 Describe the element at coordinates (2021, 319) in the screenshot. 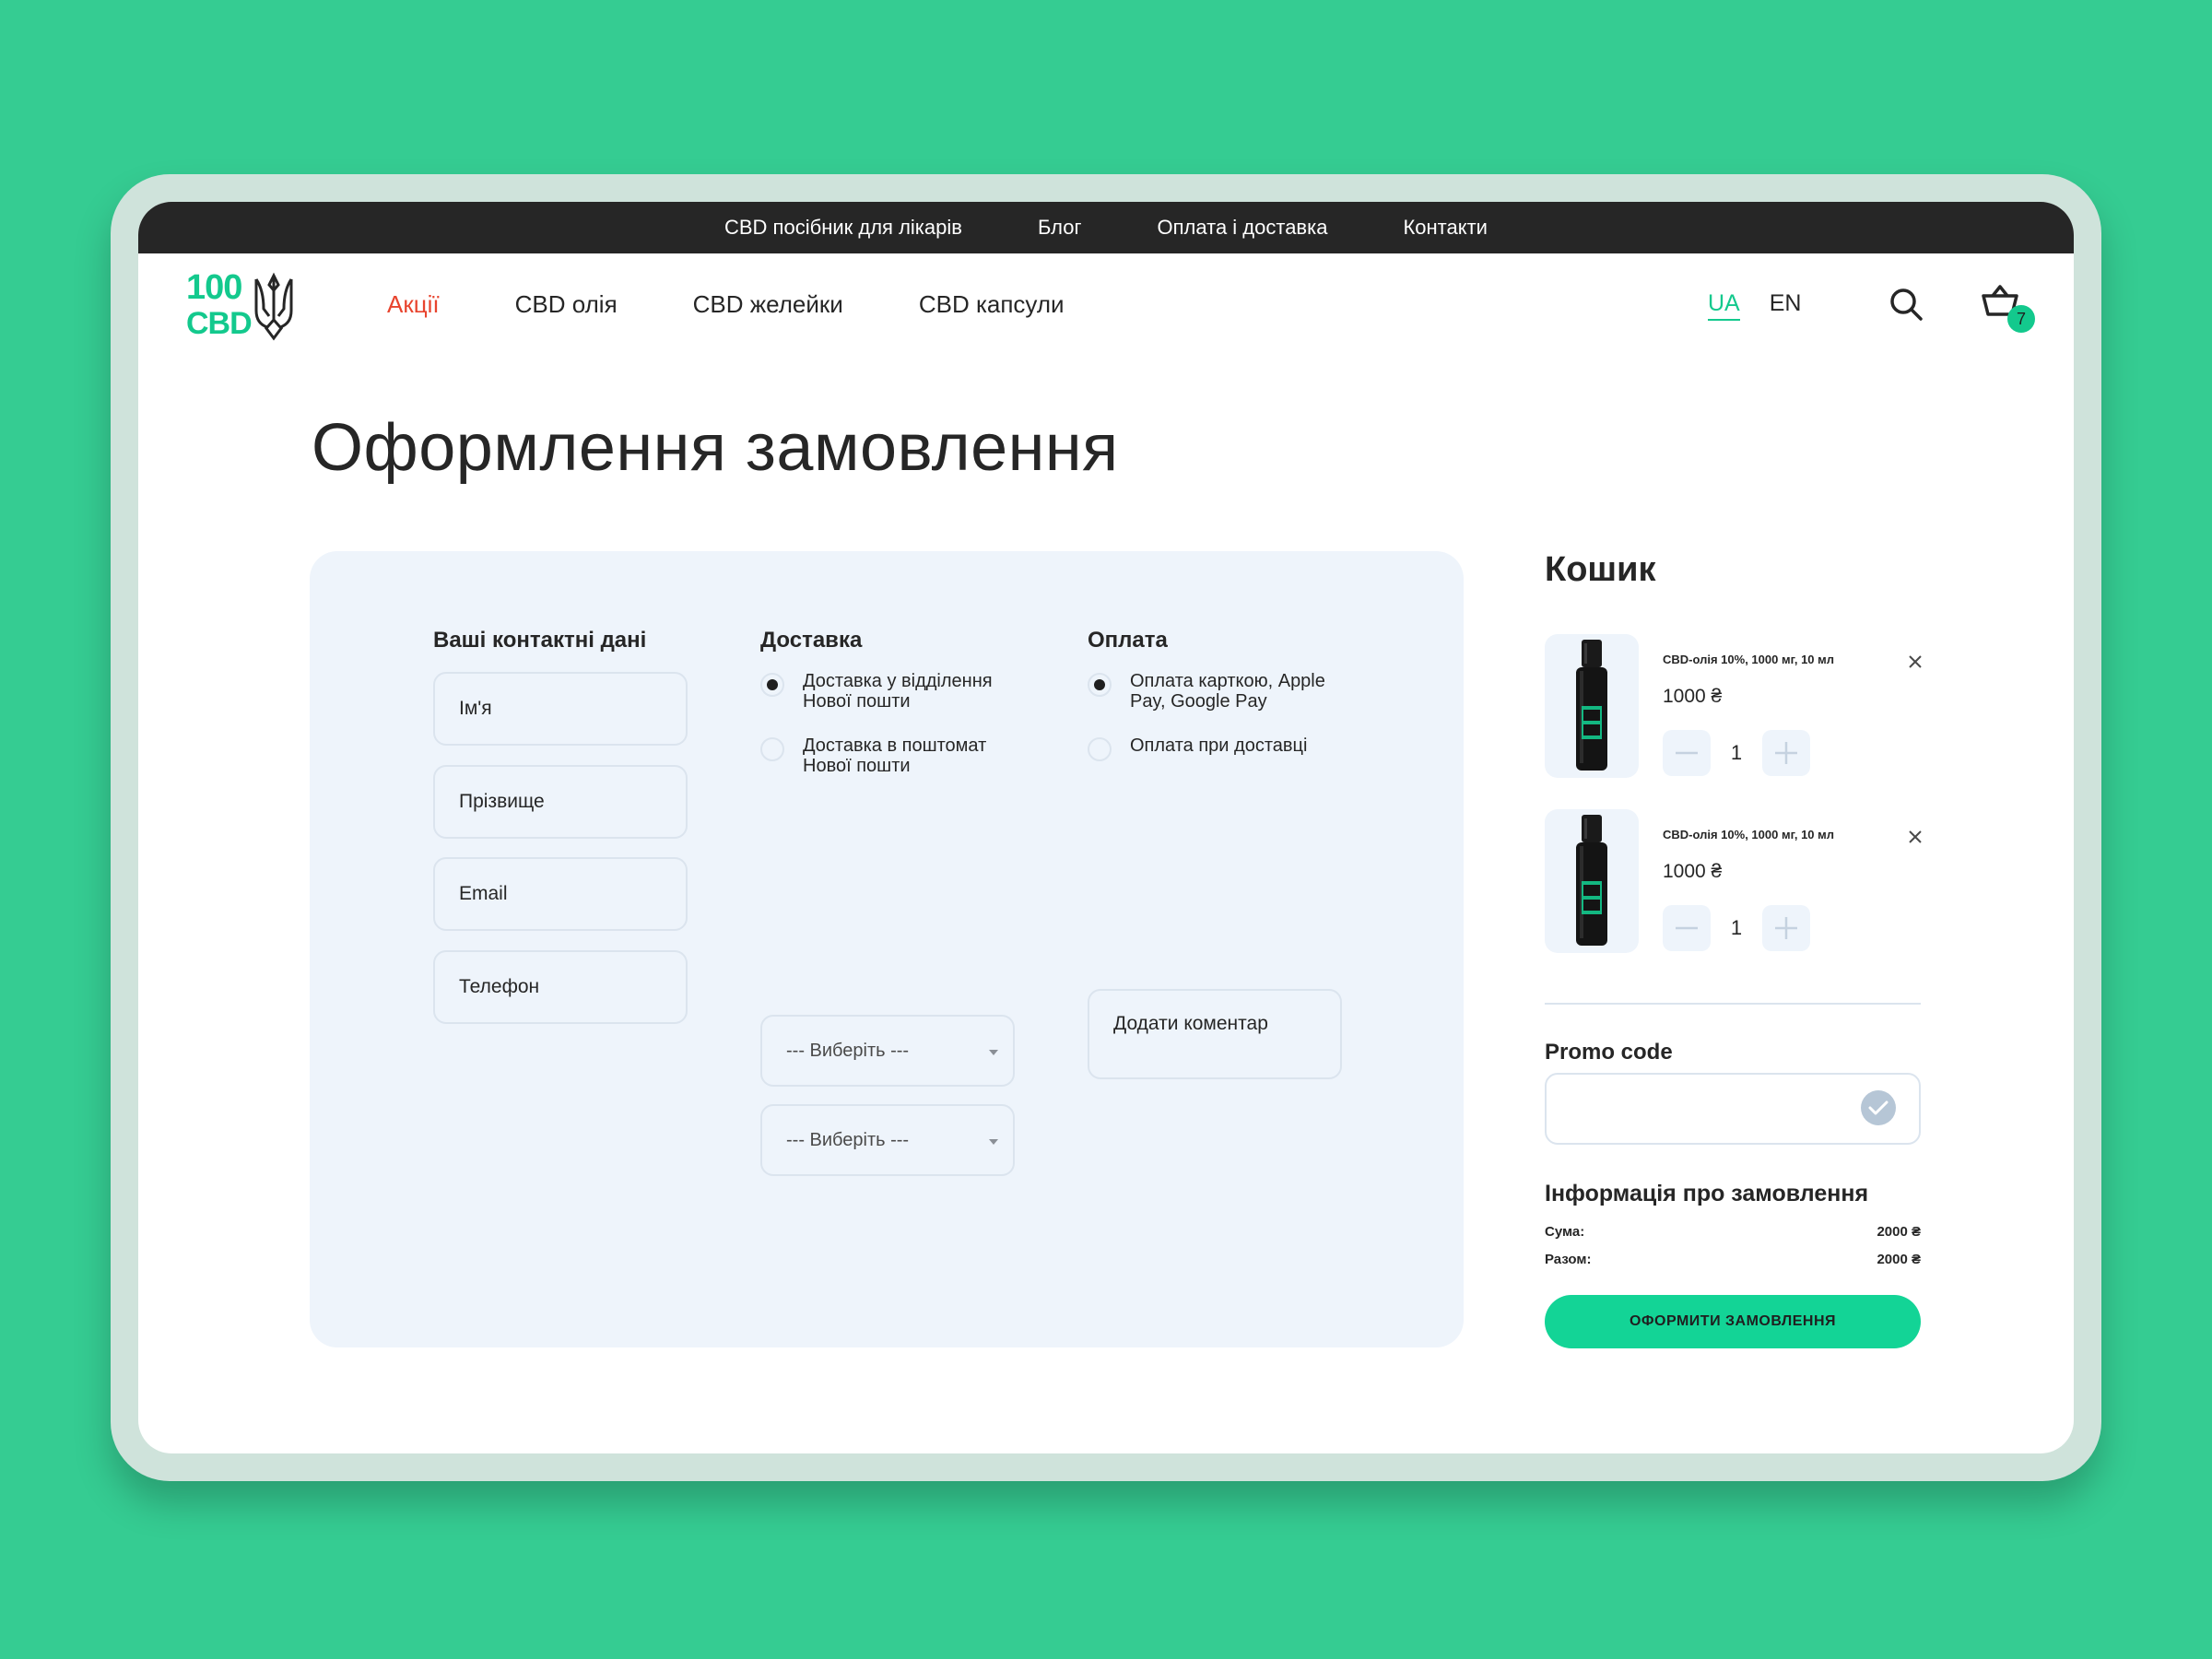

I see `cart-count-badge: 7` at that location.